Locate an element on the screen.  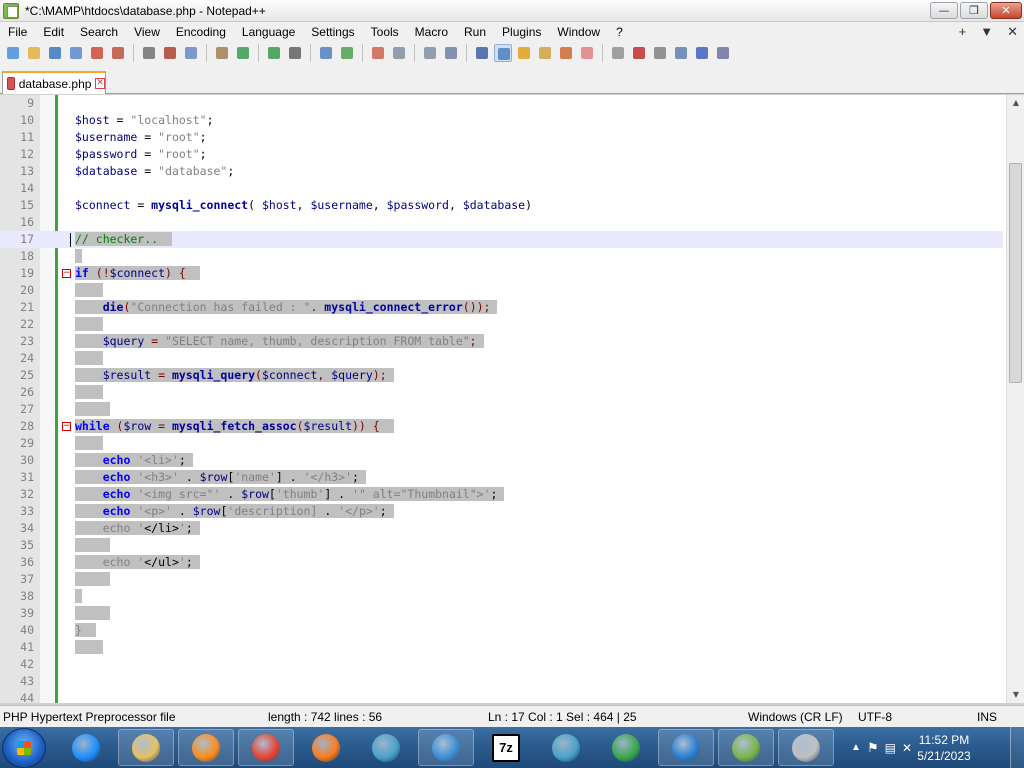
code-line: 36 echo '</ul>'; is located at coordinates (501, 562).